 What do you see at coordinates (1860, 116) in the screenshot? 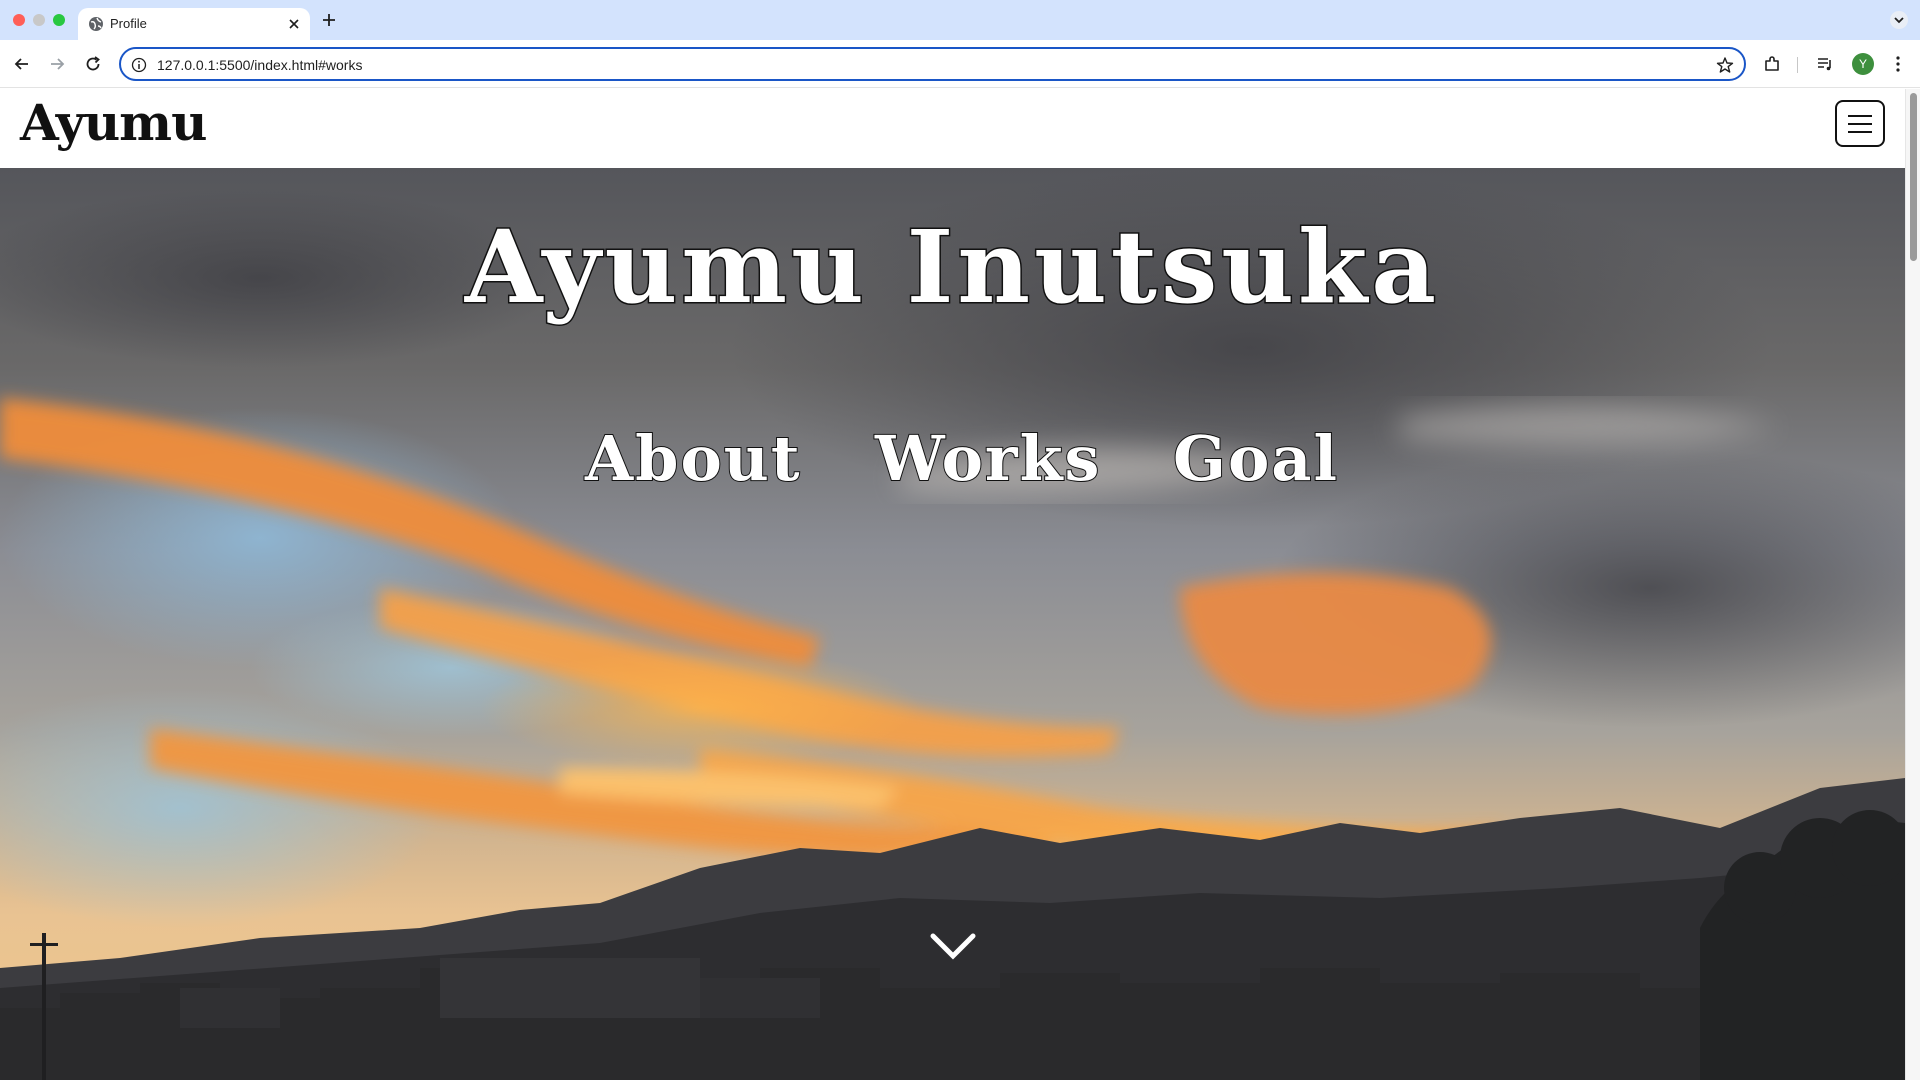
I see `hamburger-icon` at bounding box center [1860, 116].